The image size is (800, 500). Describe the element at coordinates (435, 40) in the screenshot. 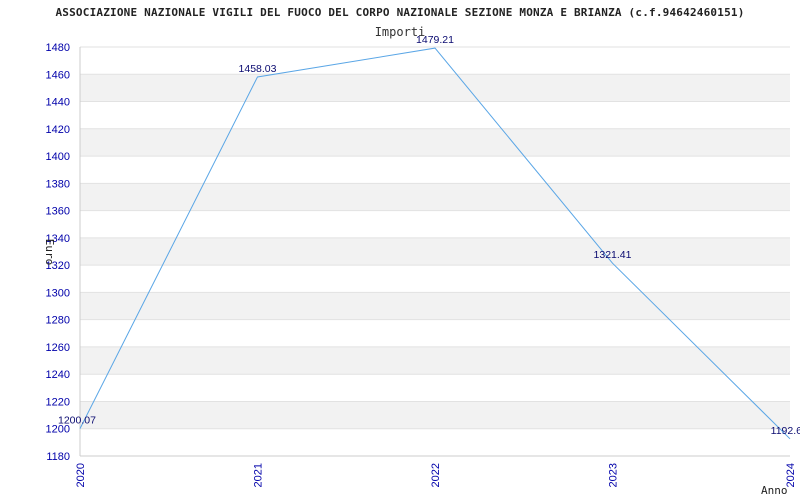

I see `data-label: 1479.21` at that location.